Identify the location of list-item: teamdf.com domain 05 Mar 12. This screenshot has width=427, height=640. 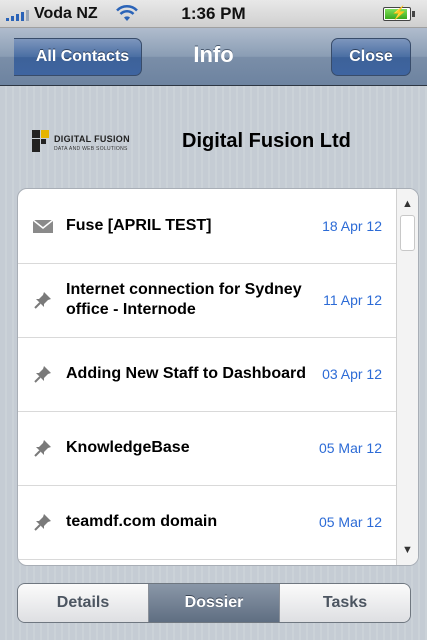
(208, 522).